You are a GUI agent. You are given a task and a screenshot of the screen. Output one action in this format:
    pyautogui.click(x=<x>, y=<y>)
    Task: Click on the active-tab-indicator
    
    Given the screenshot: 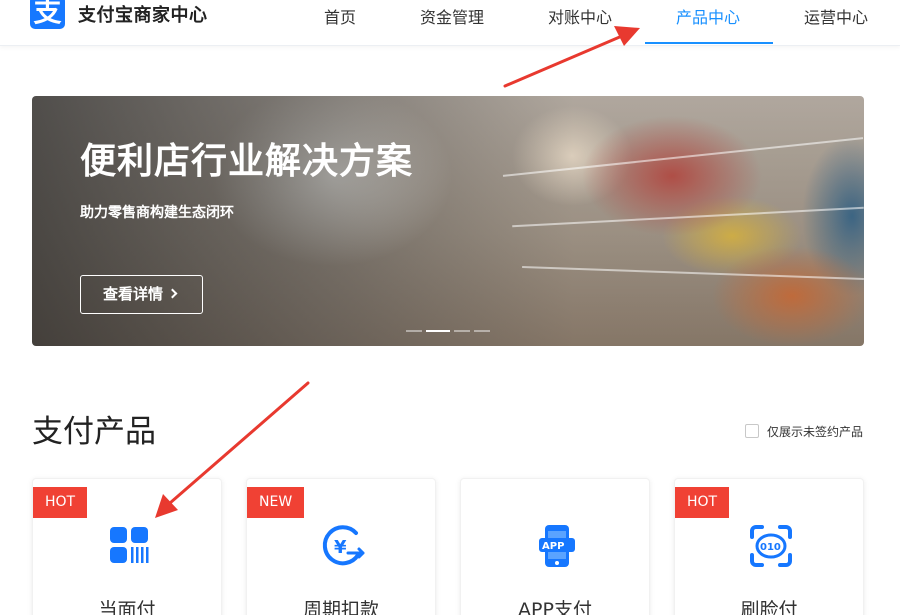 What is the action you would take?
    pyautogui.click(x=709, y=43)
    